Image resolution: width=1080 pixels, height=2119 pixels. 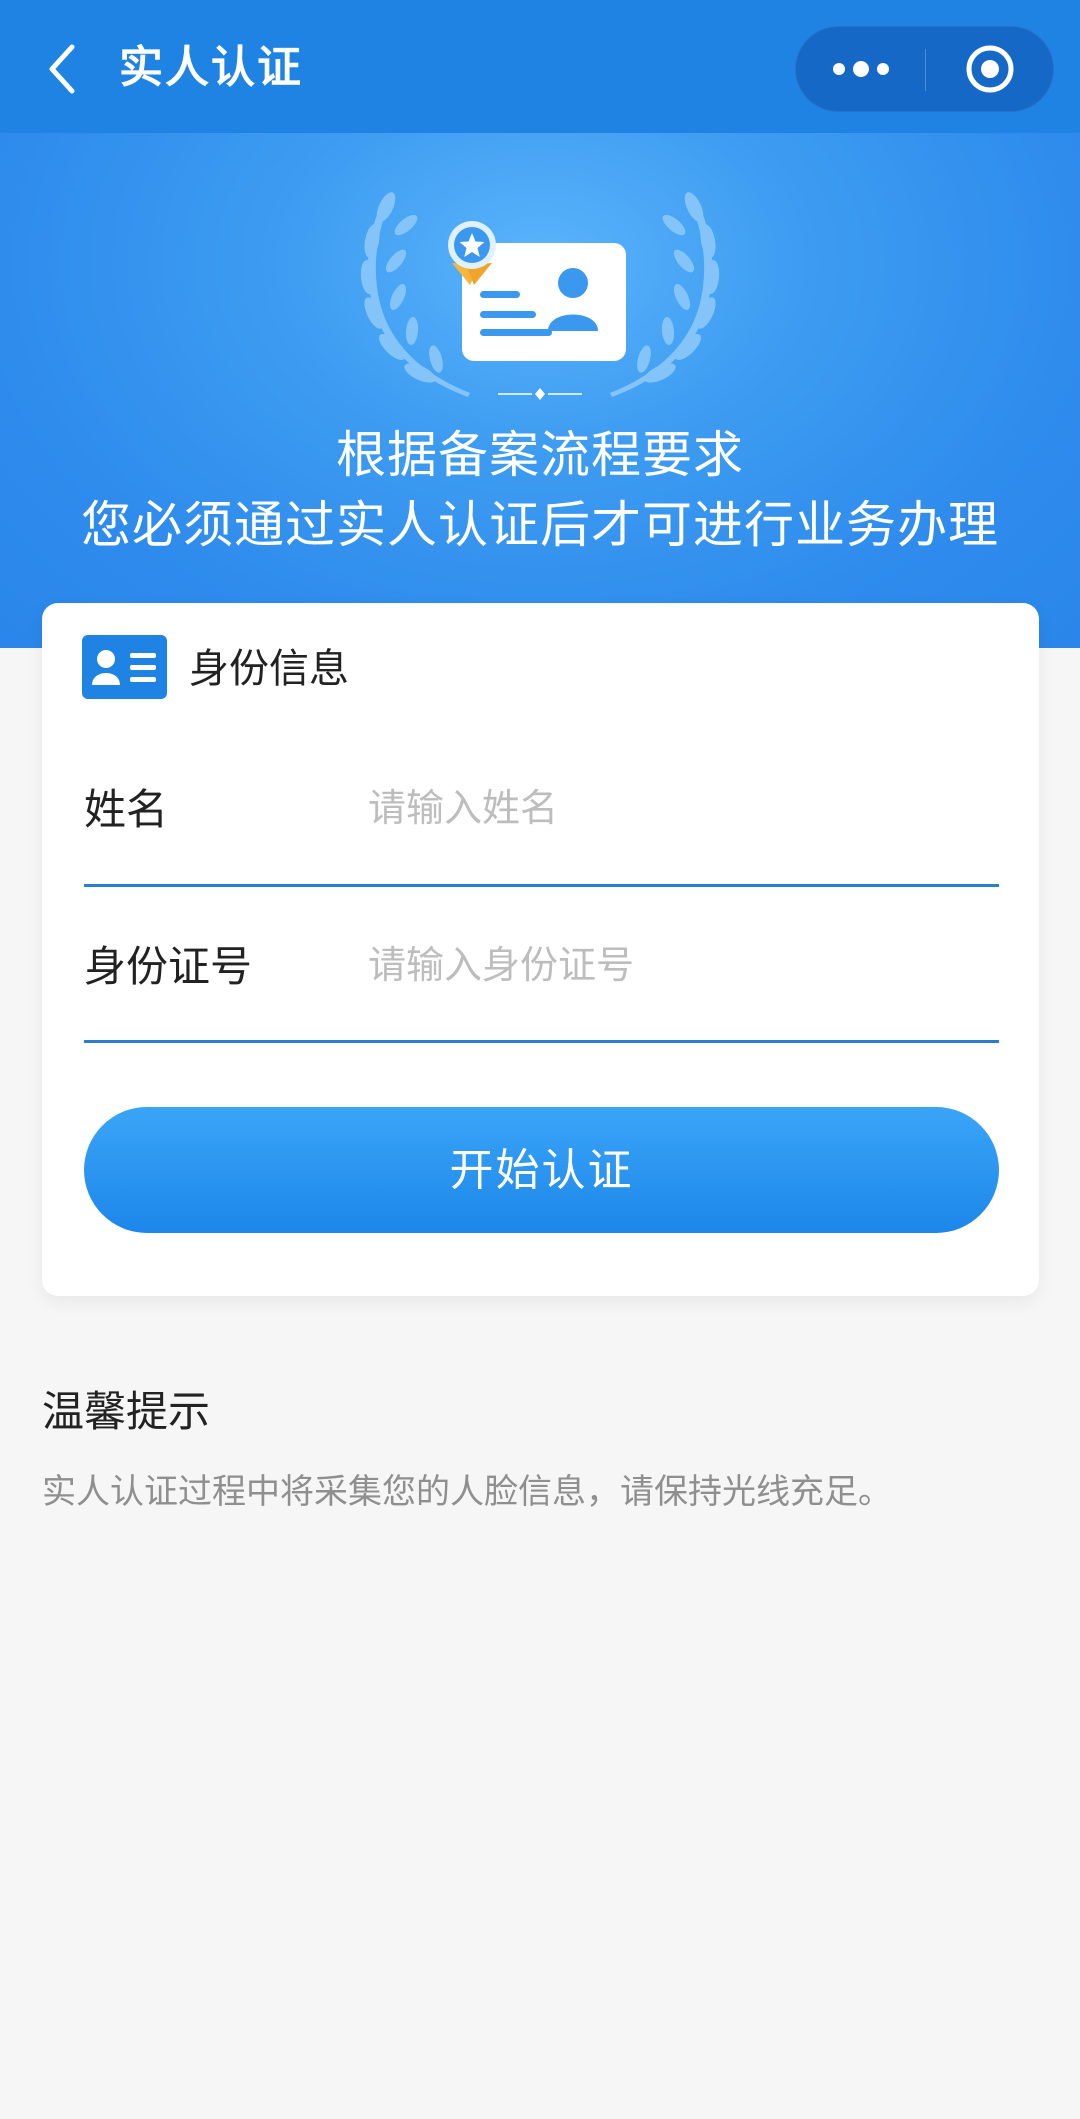 I want to click on start-verification-button: 开始认证, so click(x=541, y=1170).